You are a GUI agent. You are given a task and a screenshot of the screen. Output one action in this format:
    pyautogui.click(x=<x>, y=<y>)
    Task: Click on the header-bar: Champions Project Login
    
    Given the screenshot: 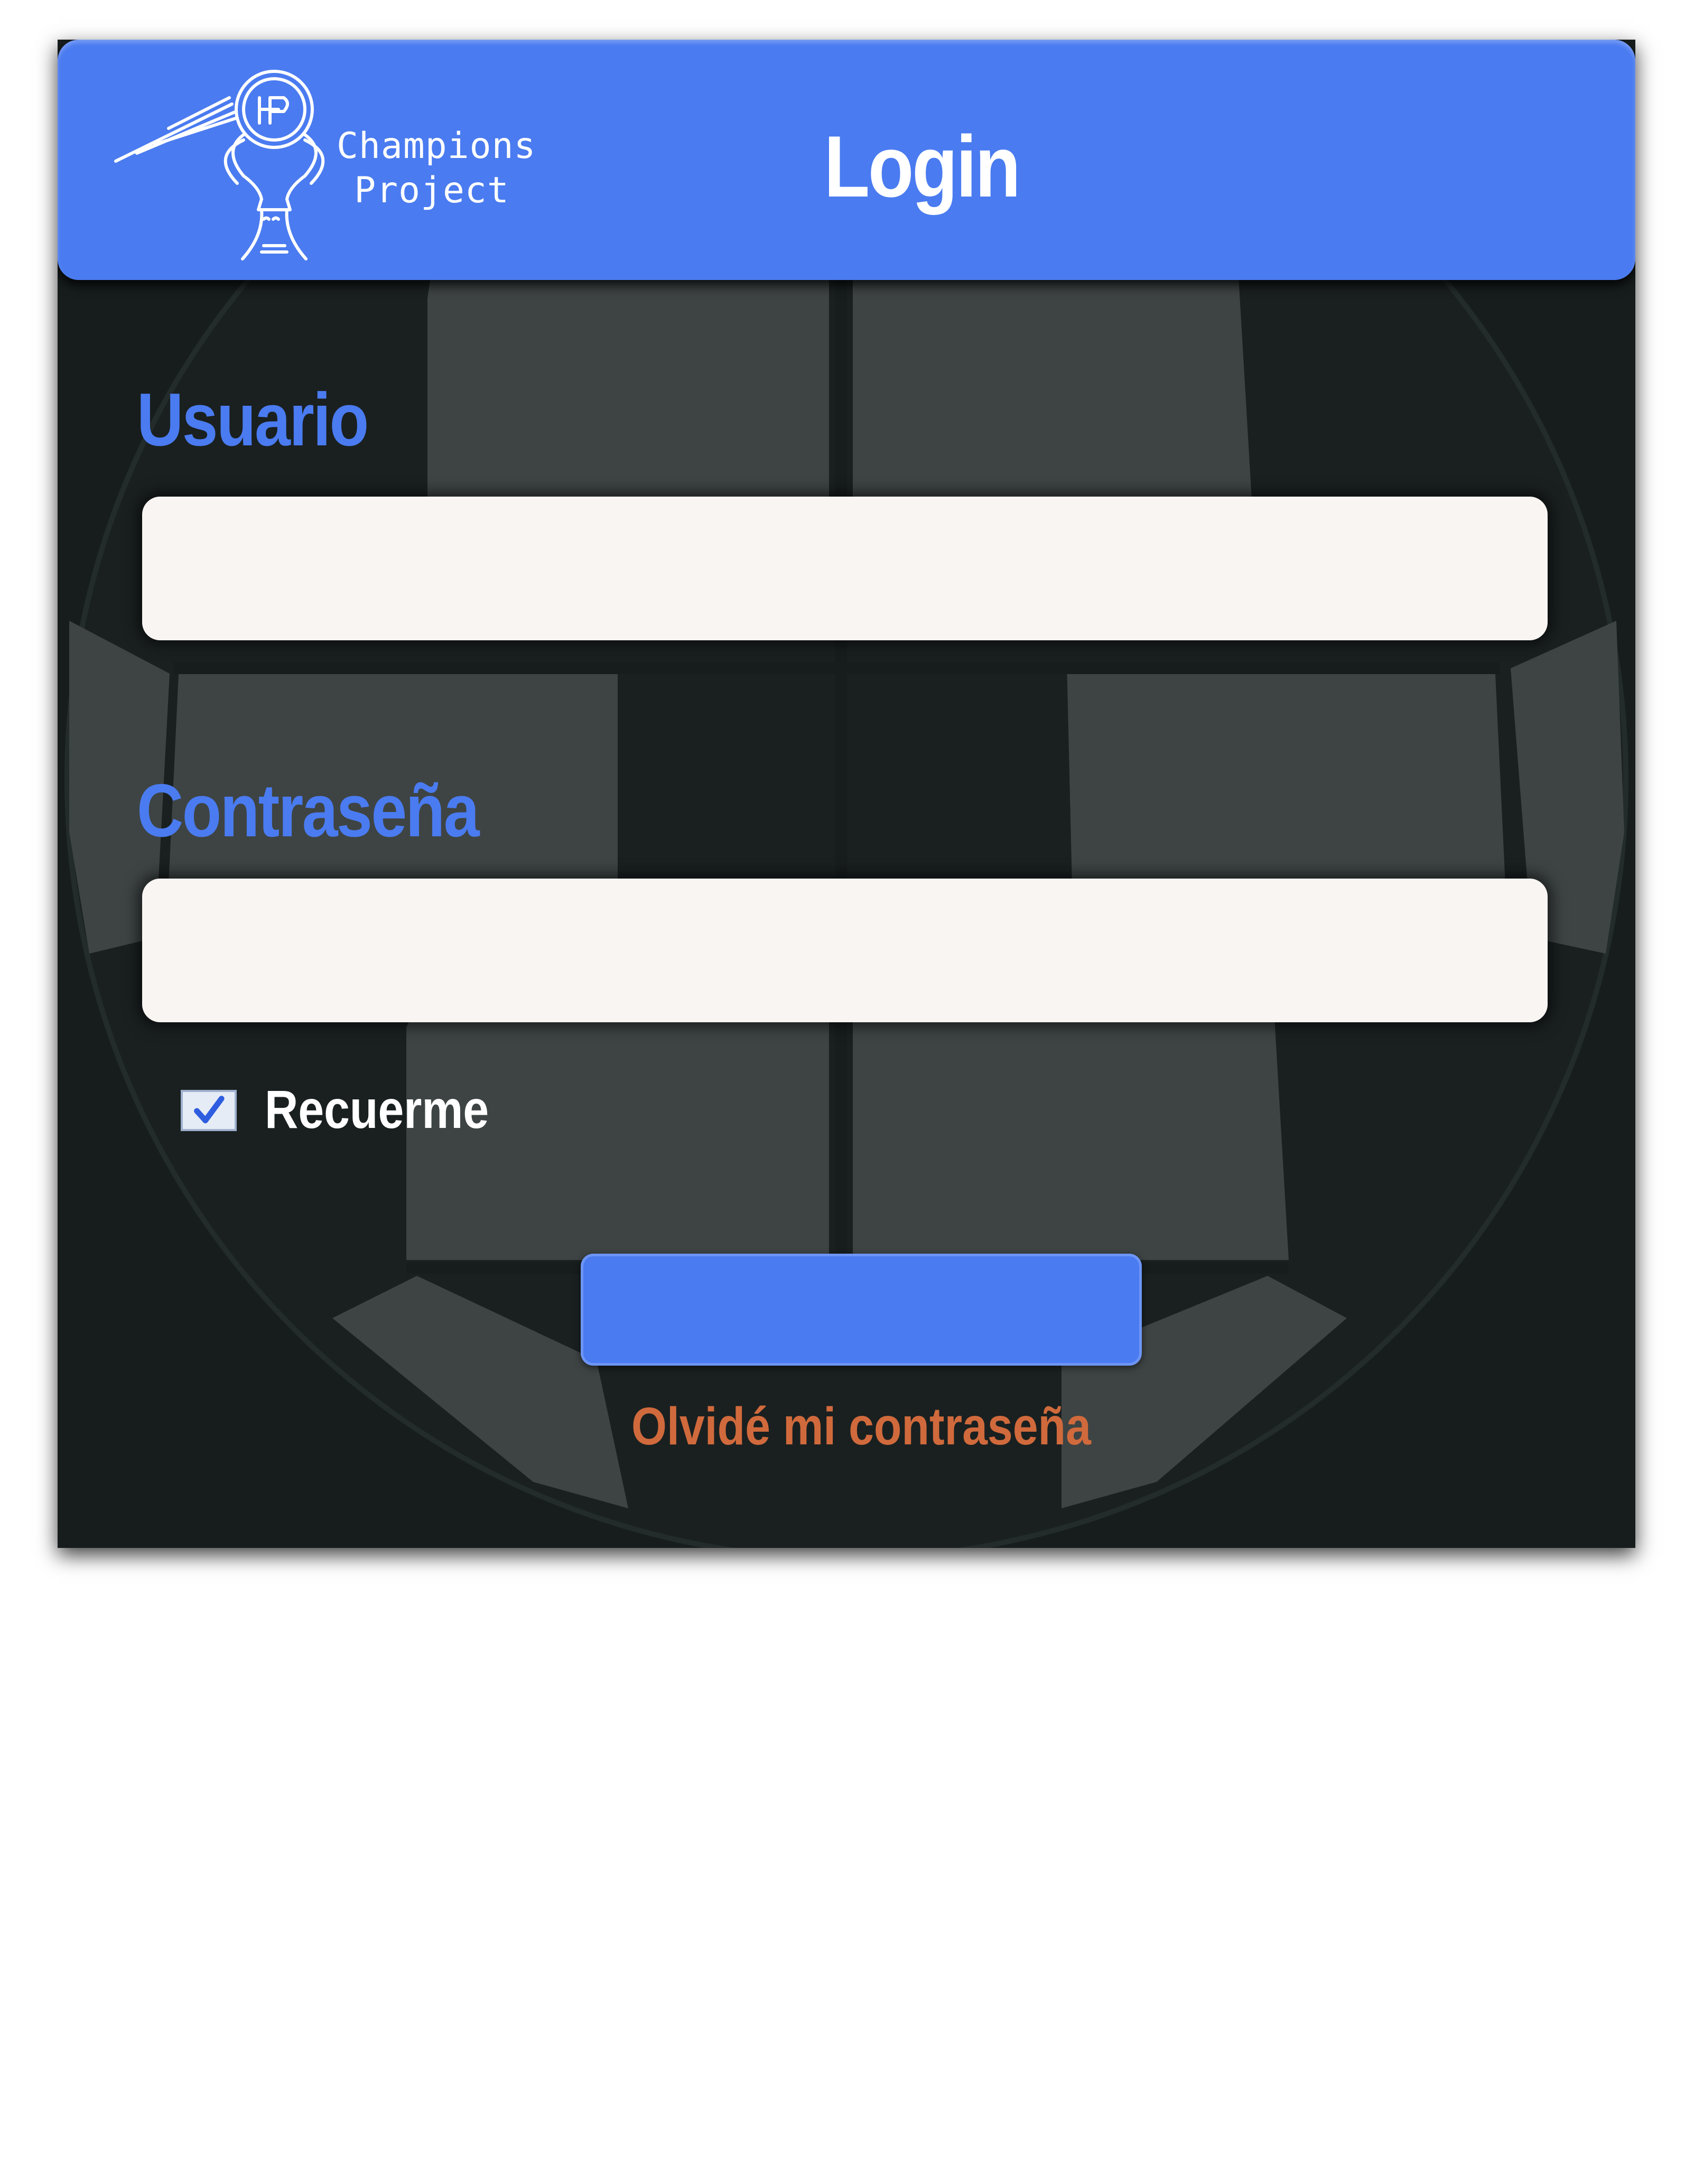 What is the action you would take?
    pyautogui.click(x=847, y=160)
    